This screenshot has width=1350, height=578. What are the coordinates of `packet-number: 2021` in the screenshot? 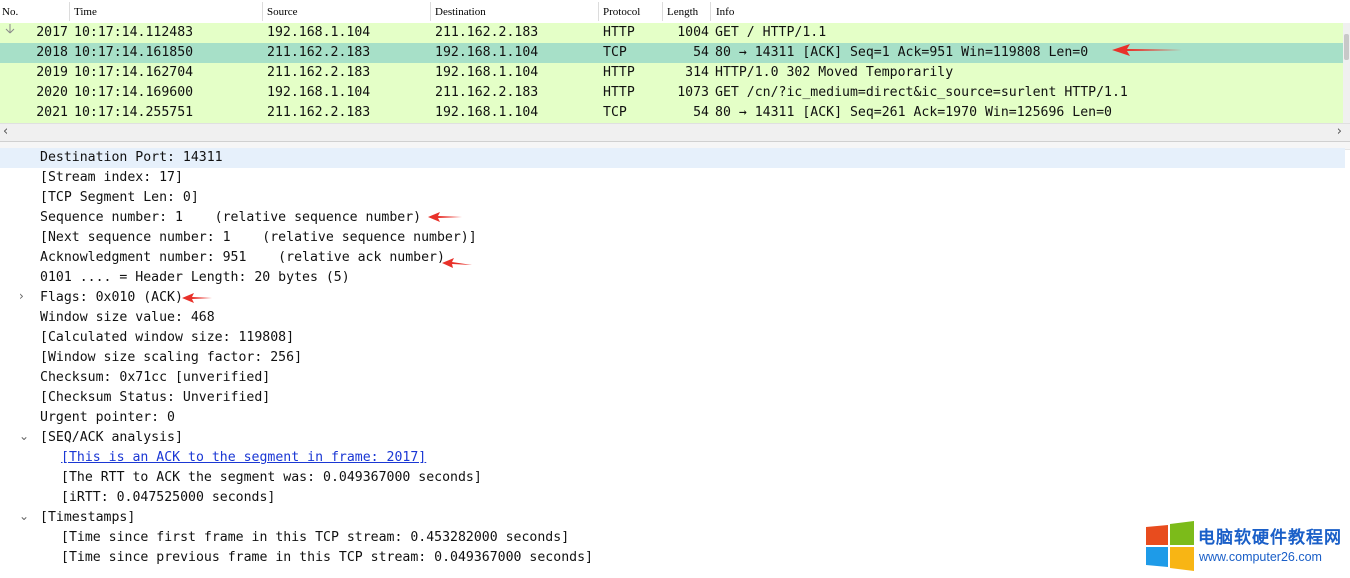 It's located at (52, 112).